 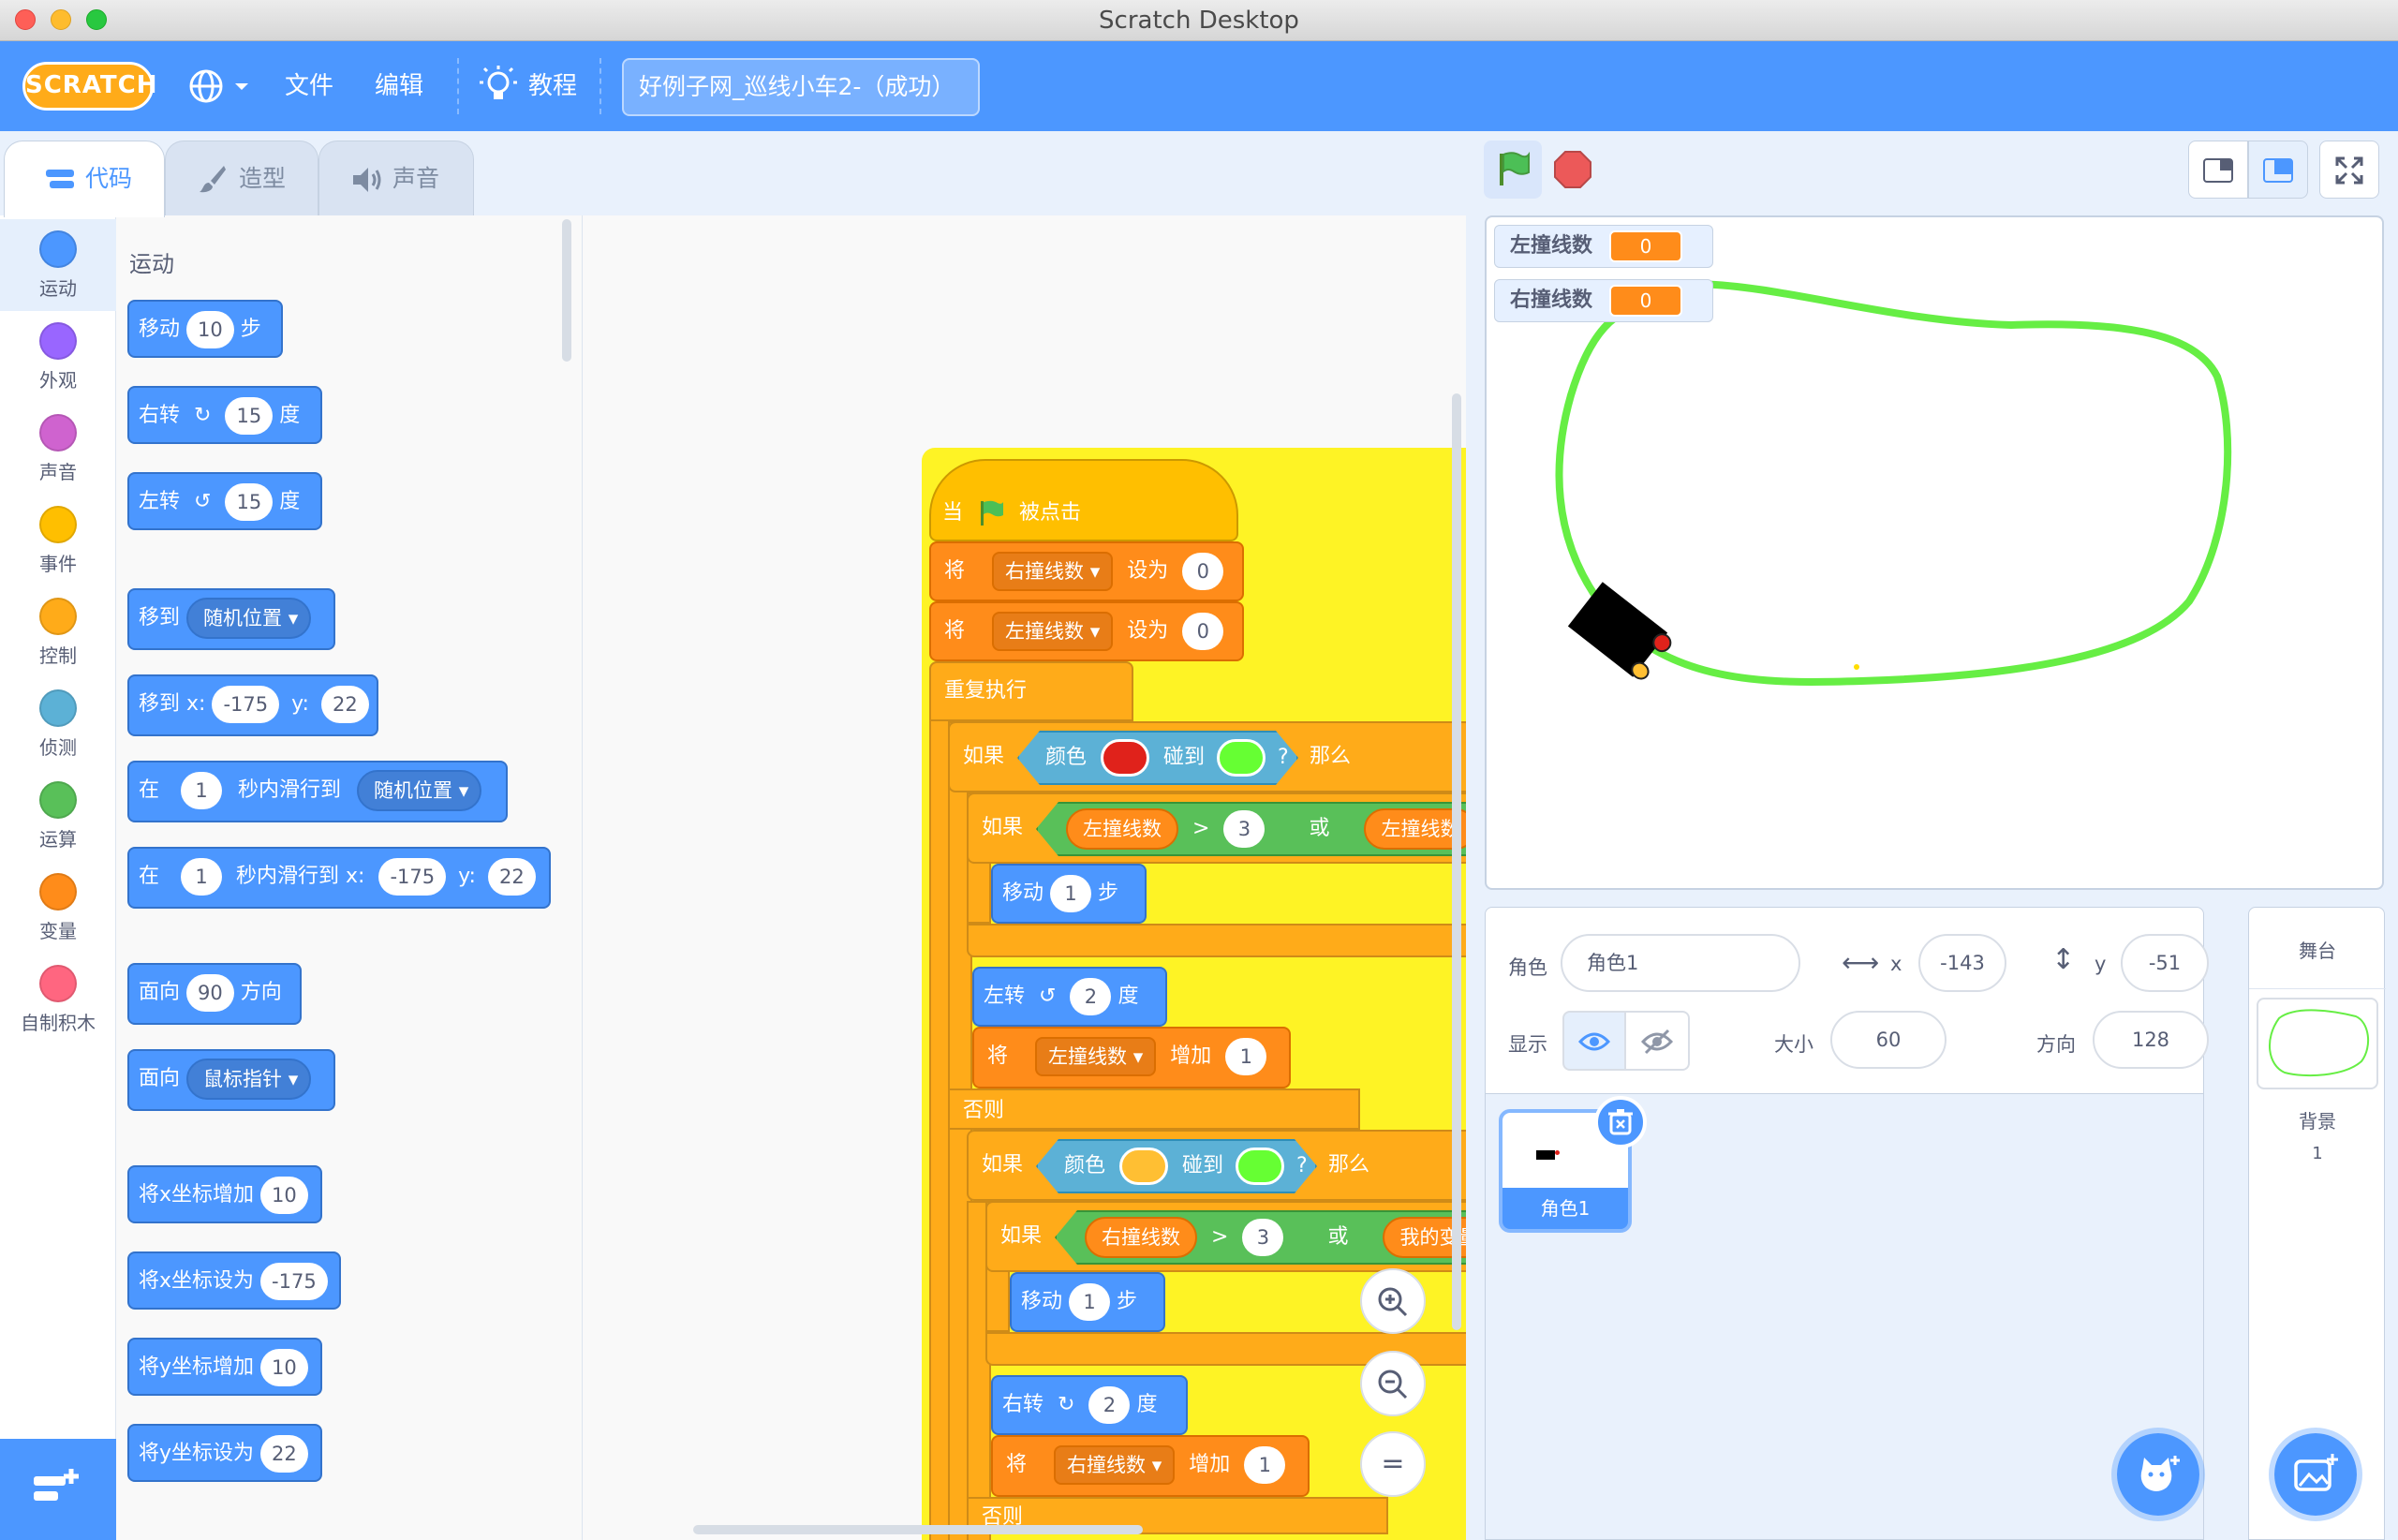 I want to click on color-swatch-red, so click(x=1125, y=758).